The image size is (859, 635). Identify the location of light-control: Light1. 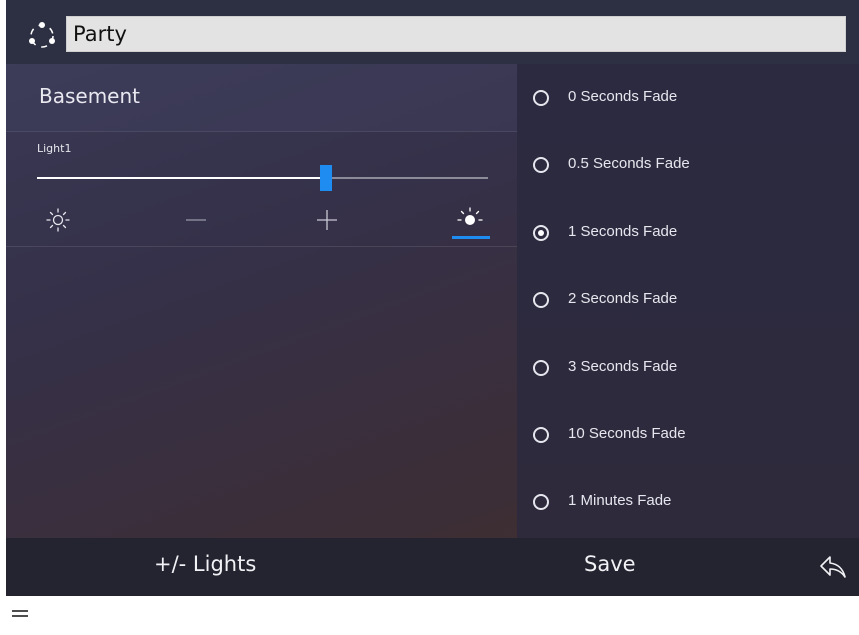
(261, 189).